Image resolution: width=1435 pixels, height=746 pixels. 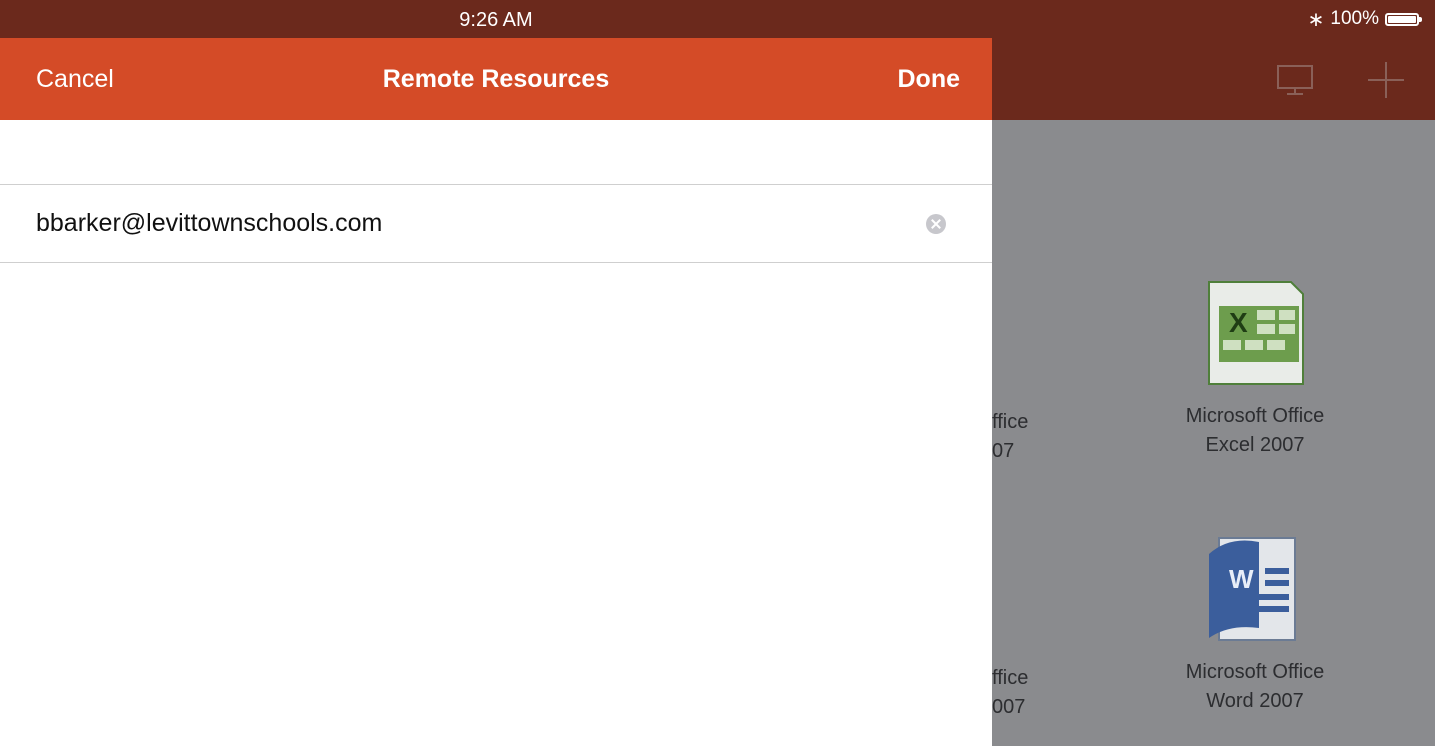 I want to click on partial-tile-line2: 07, so click(x=1003, y=451).